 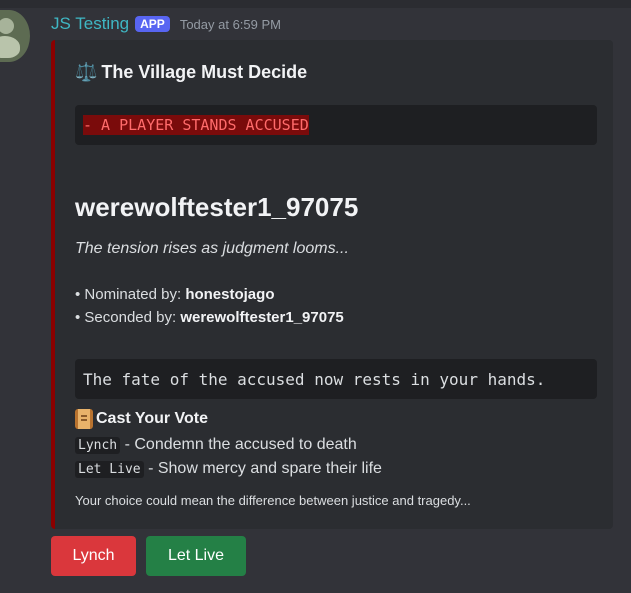 What do you see at coordinates (109, 469) in the screenshot?
I see `option-let-live-code: Let Live` at bounding box center [109, 469].